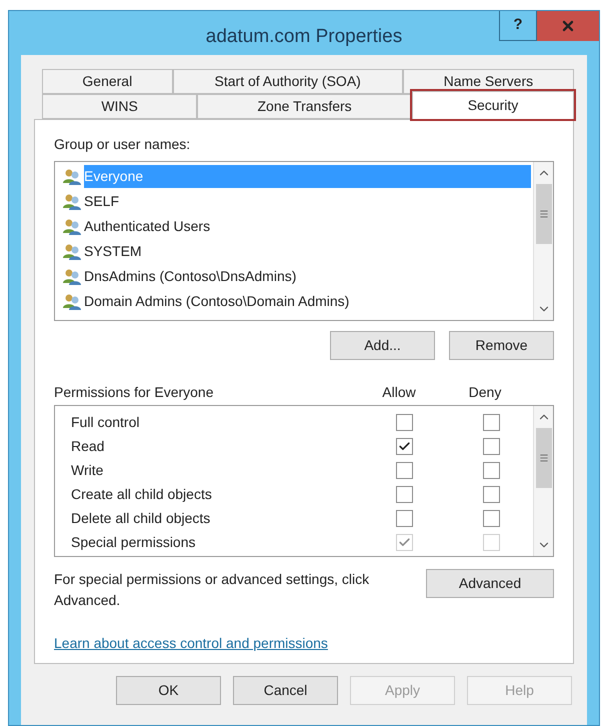 The width and height of the screenshot is (605, 726). I want to click on tab: WINS, so click(120, 106).